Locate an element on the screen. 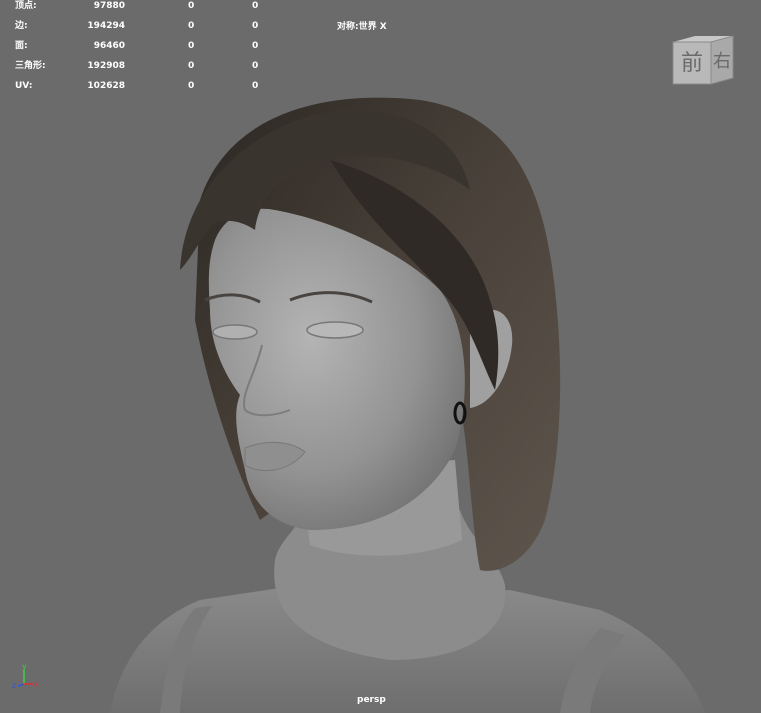  right-eye is located at coordinates (335, 330).